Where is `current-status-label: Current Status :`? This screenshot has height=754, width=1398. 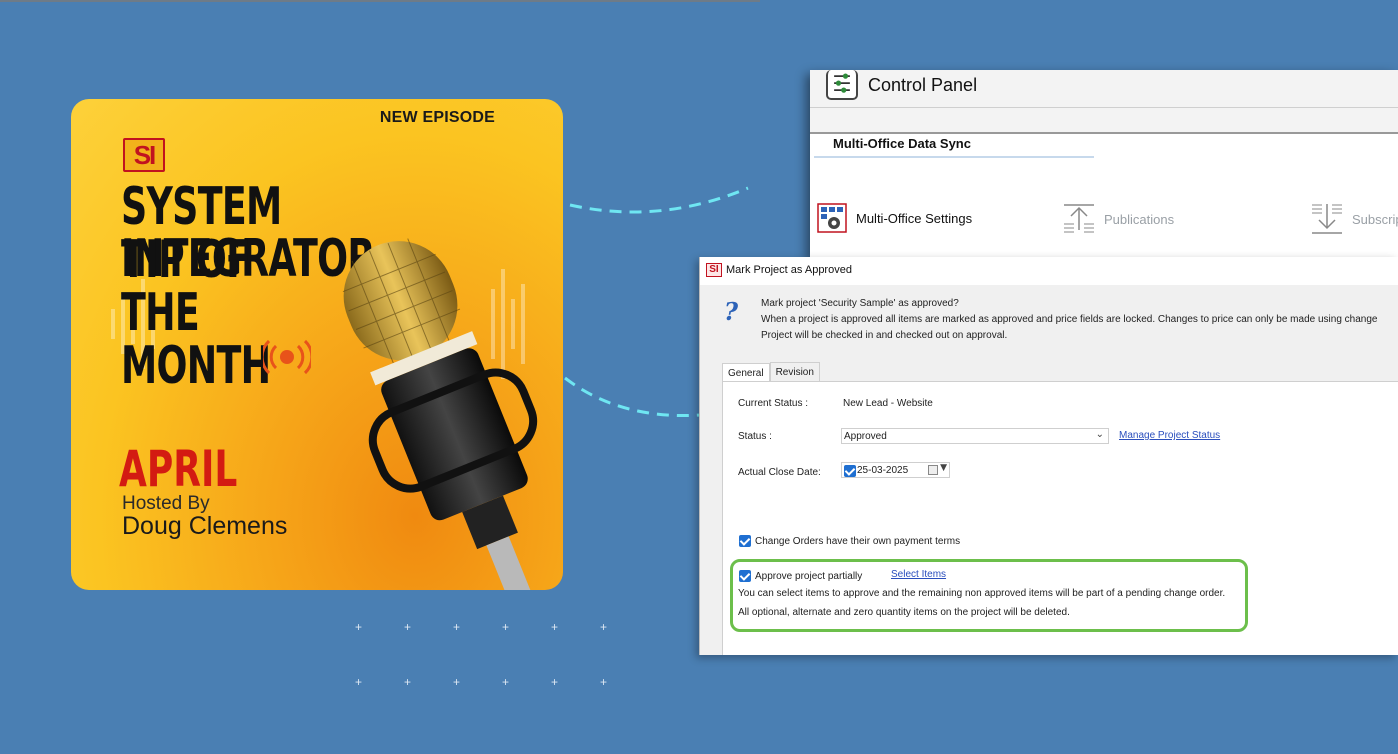 current-status-label: Current Status : is located at coordinates (773, 403).